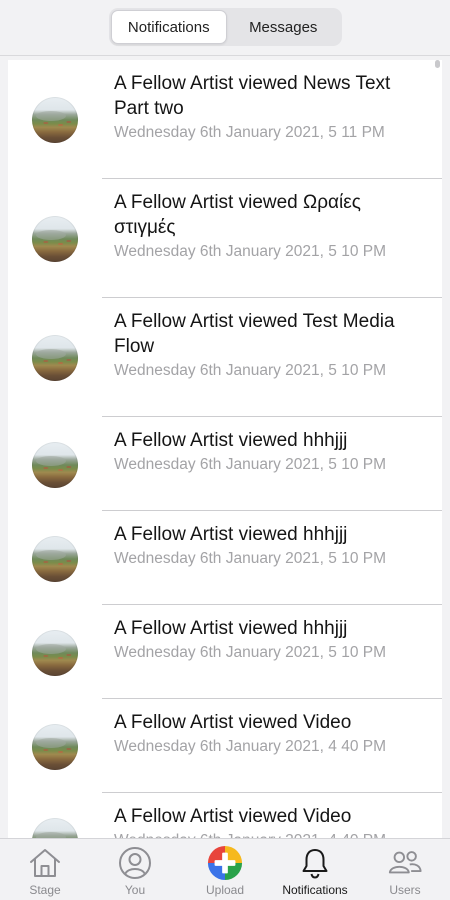  Describe the element at coordinates (45, 863) in the screenshot. I see `home-icon` at that location.